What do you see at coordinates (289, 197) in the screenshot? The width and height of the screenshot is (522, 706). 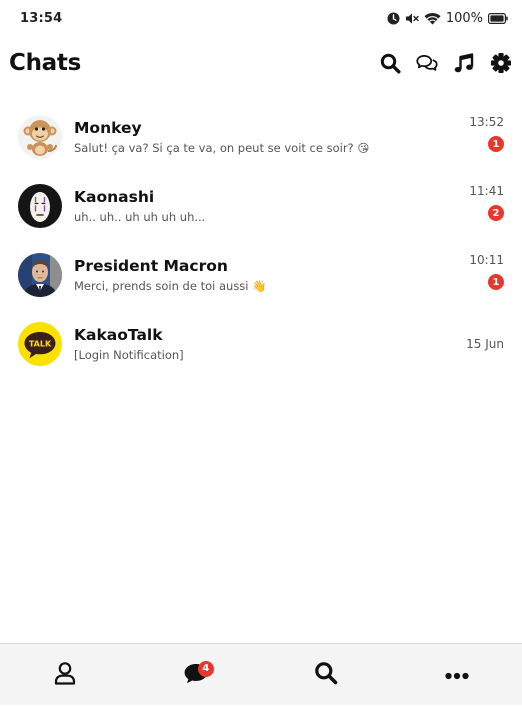 I see `chat-name: Kaonashi` at bounding box center [289, 197].